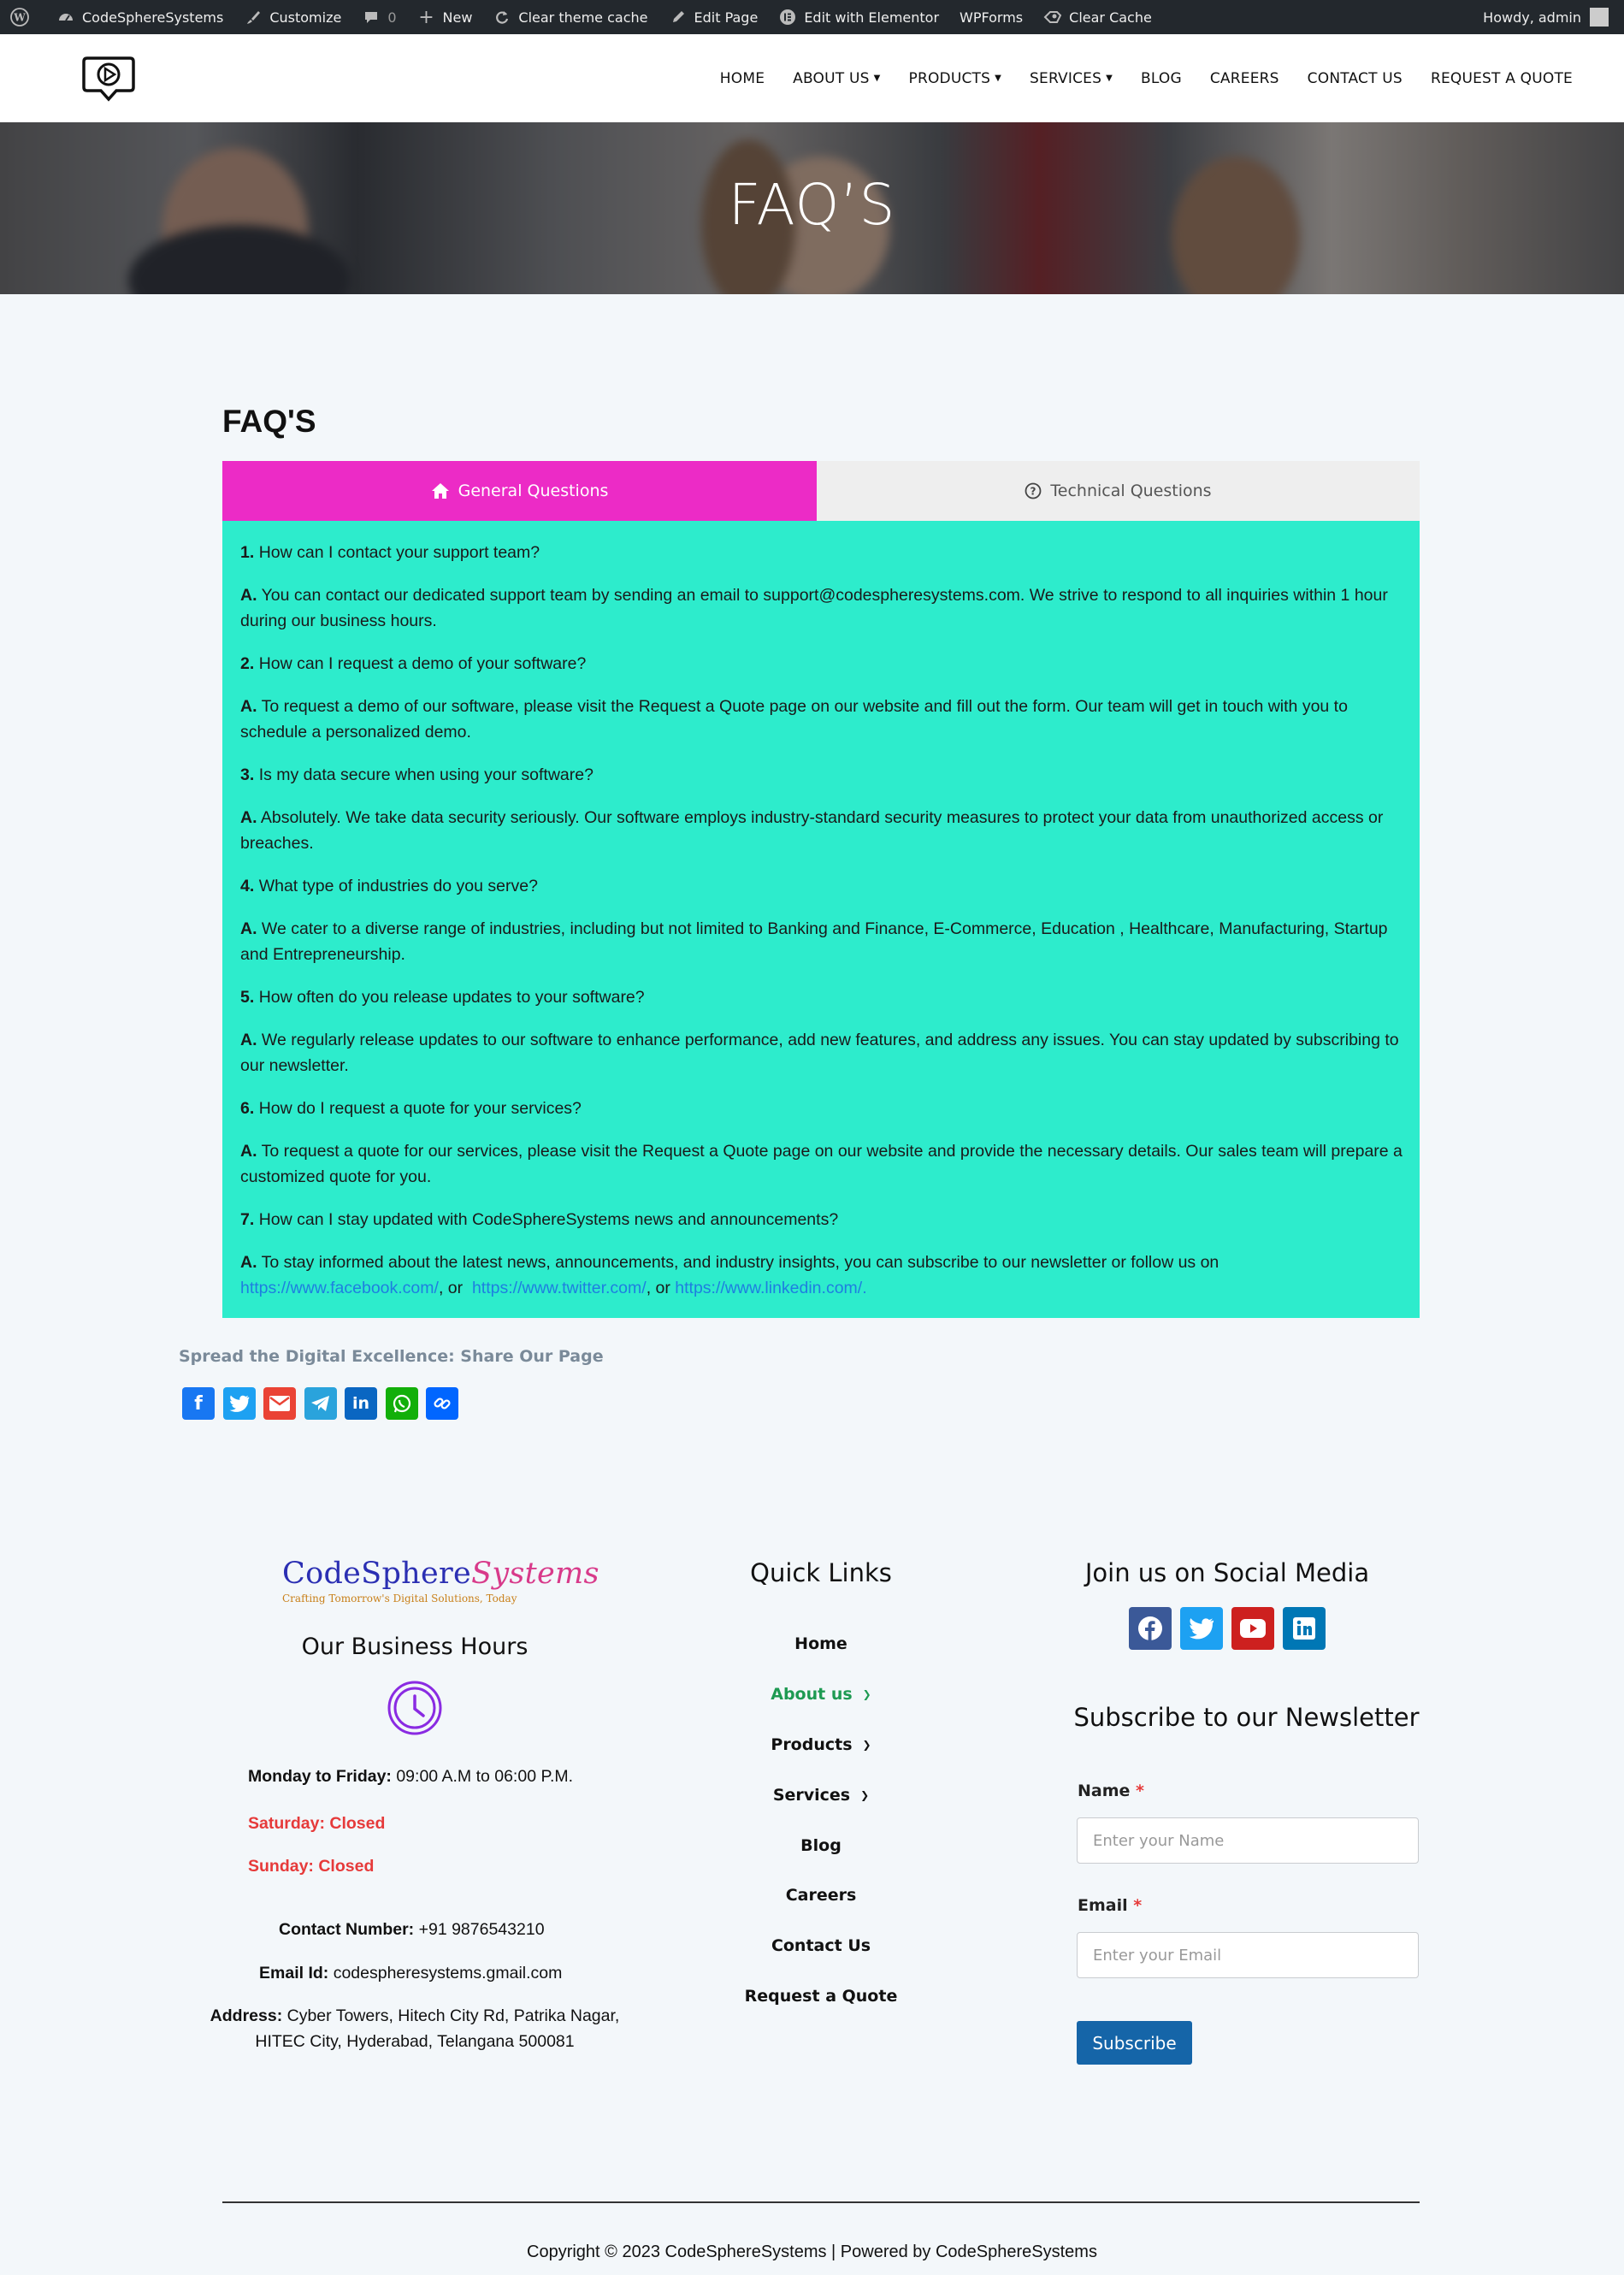 This screenshot has width=1624, height=2275. What do you see at coordinates (378, 17) in the screenshot?
I see `admin-comments: 0` at bounding box center [378, 17].